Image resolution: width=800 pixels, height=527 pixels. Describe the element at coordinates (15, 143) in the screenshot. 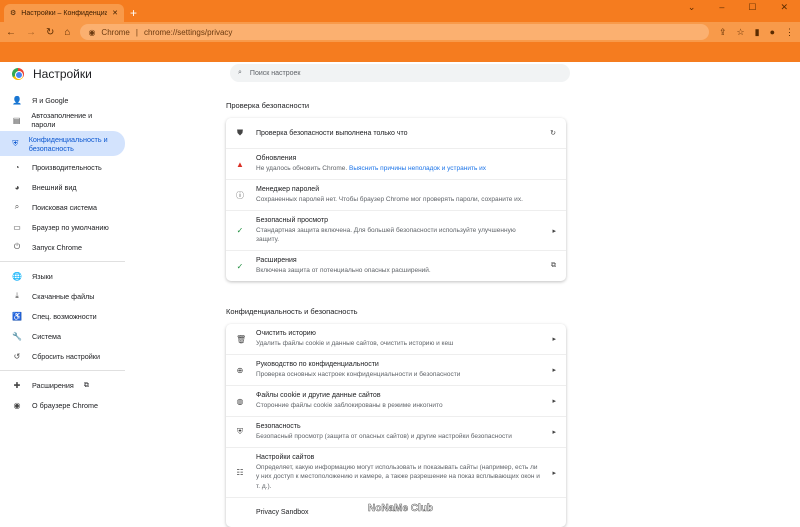

I see `shield-icon: ⛨` at that location.